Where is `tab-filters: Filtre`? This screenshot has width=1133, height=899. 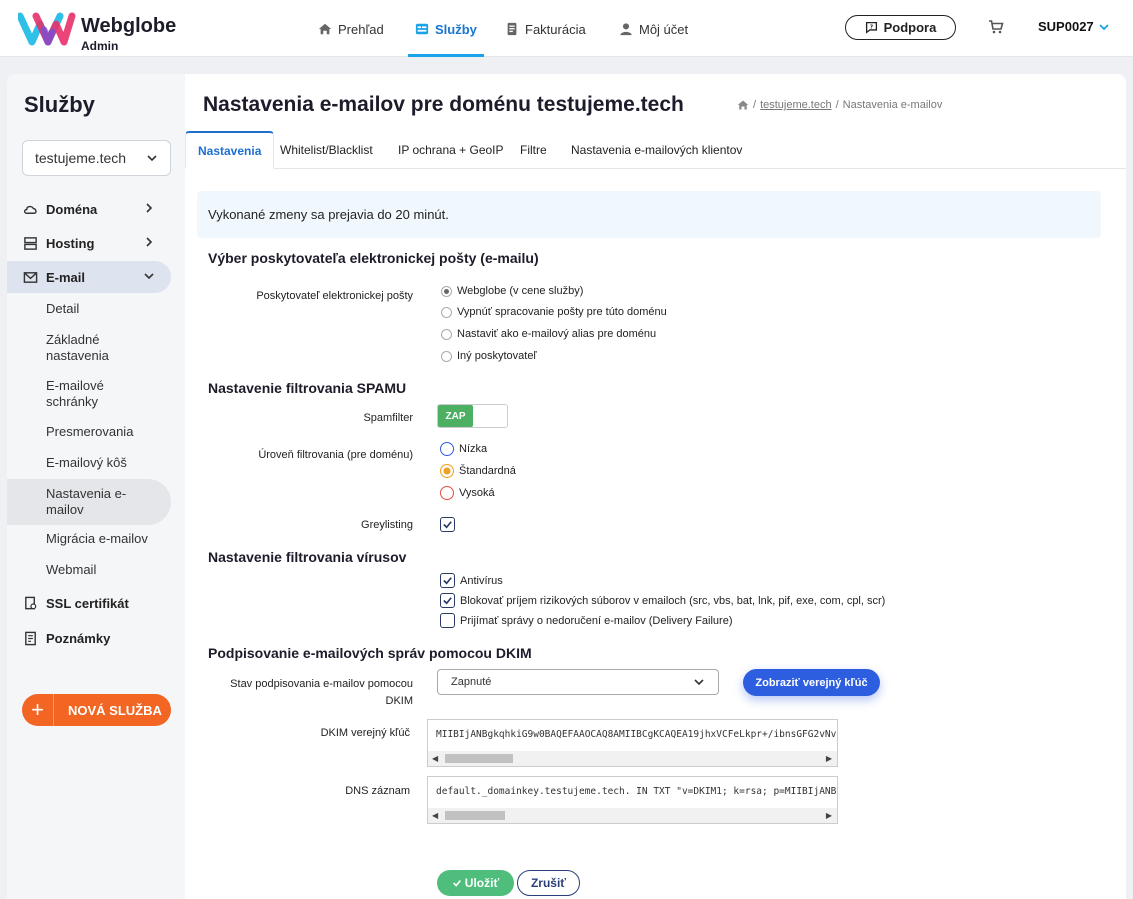
tab-filters: Filtre is located at coordinates (533, 150).